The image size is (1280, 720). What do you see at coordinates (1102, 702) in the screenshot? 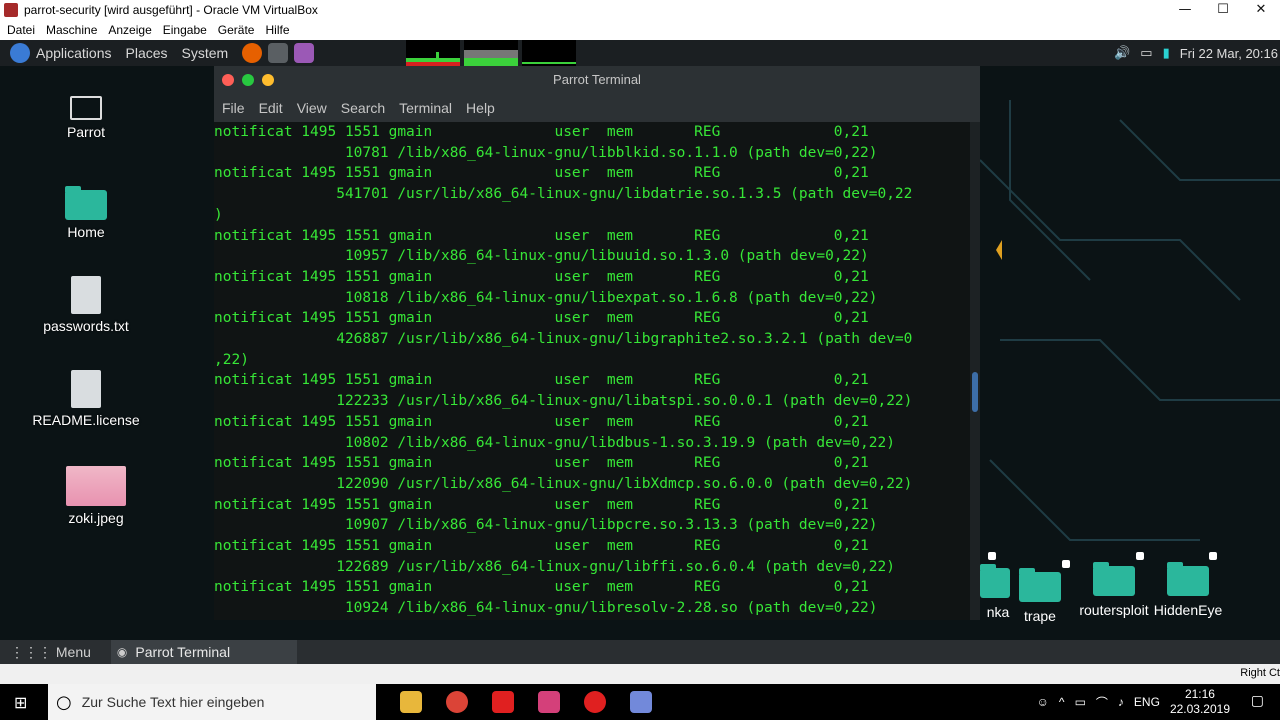
I see `wifi-icon: ⌒` at bounding box center [1102, 702].